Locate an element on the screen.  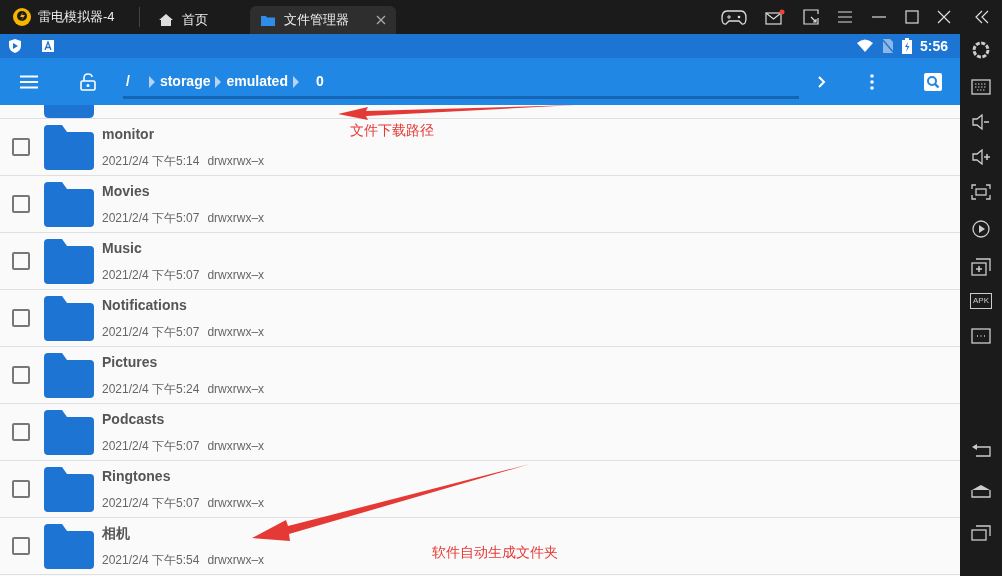
file-name: 相机 is located at coordinates (183, 533).